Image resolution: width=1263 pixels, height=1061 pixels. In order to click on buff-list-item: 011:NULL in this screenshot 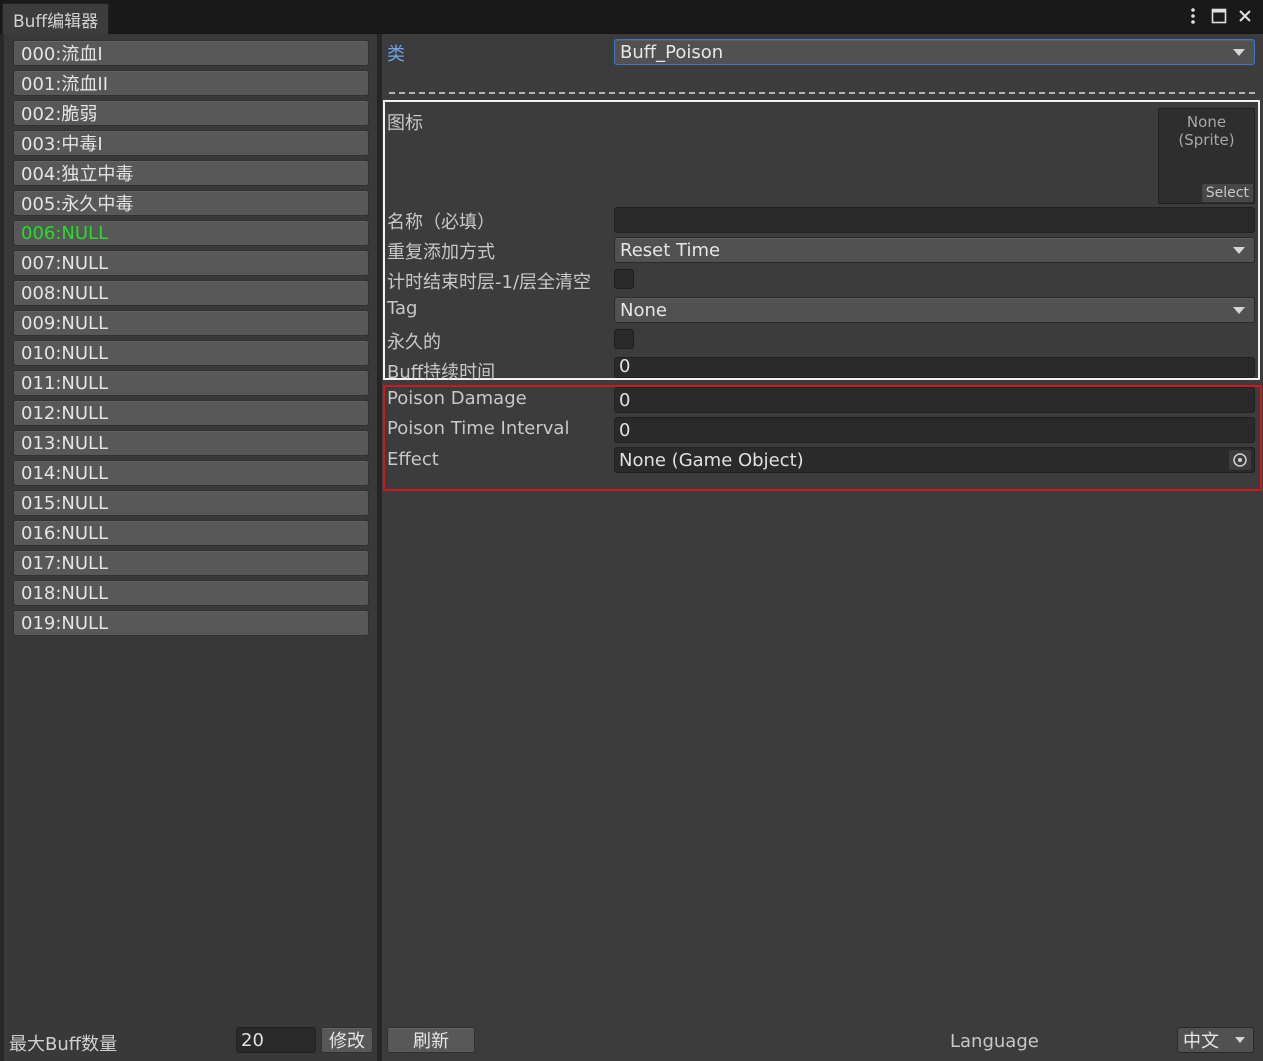, I will do `click(191, 383)`.